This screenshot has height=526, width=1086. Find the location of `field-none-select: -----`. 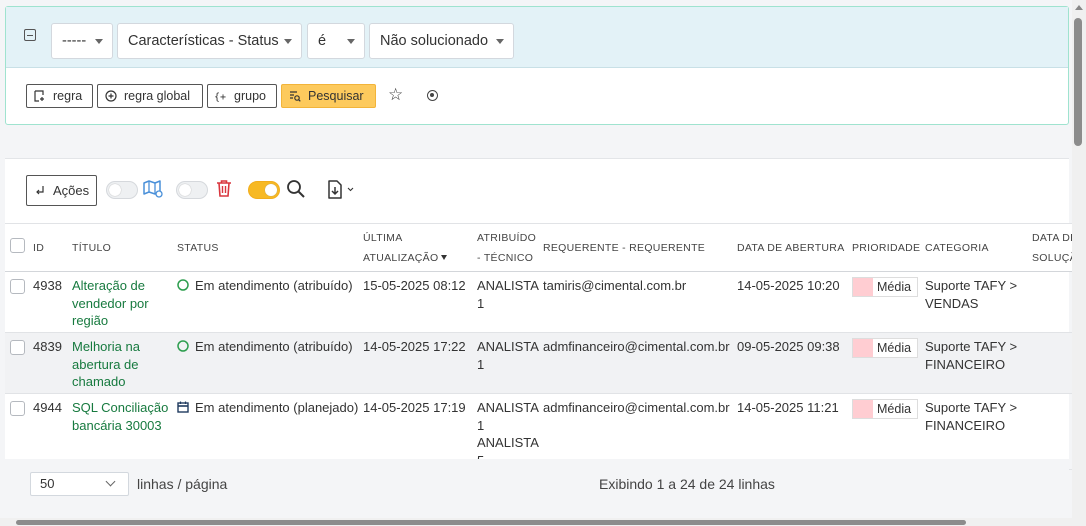

field-none-select: ----- is located at coordinates (82, 41).